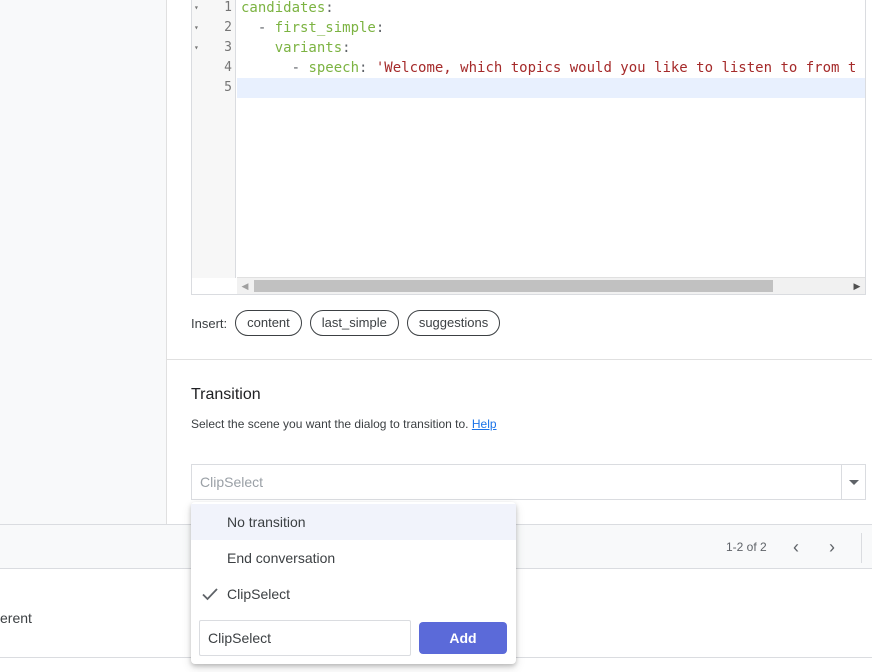  What do you see at coordinates (228, 7) in the screenshot?
I see `line-number: 1` at bounding box center [228, 7].